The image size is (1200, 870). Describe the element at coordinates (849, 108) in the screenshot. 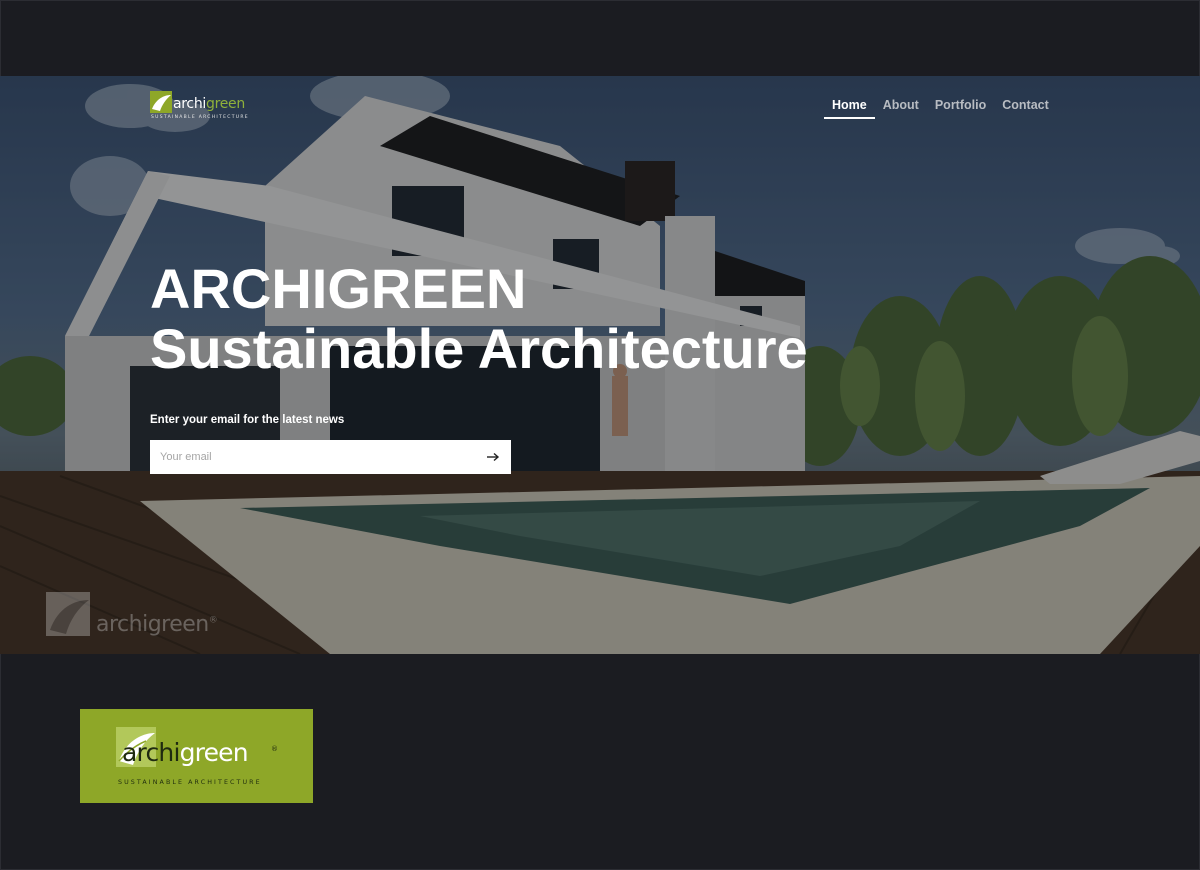

I see `nav-home: Home` at that location.